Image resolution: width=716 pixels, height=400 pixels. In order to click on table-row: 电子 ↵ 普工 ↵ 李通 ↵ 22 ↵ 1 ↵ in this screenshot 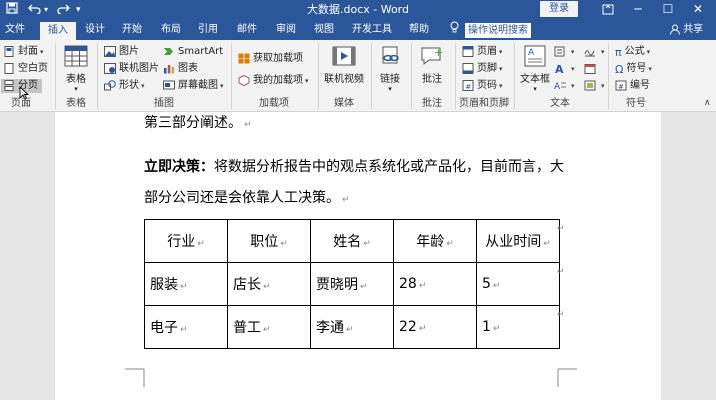, I will do `click(352, 327)`.